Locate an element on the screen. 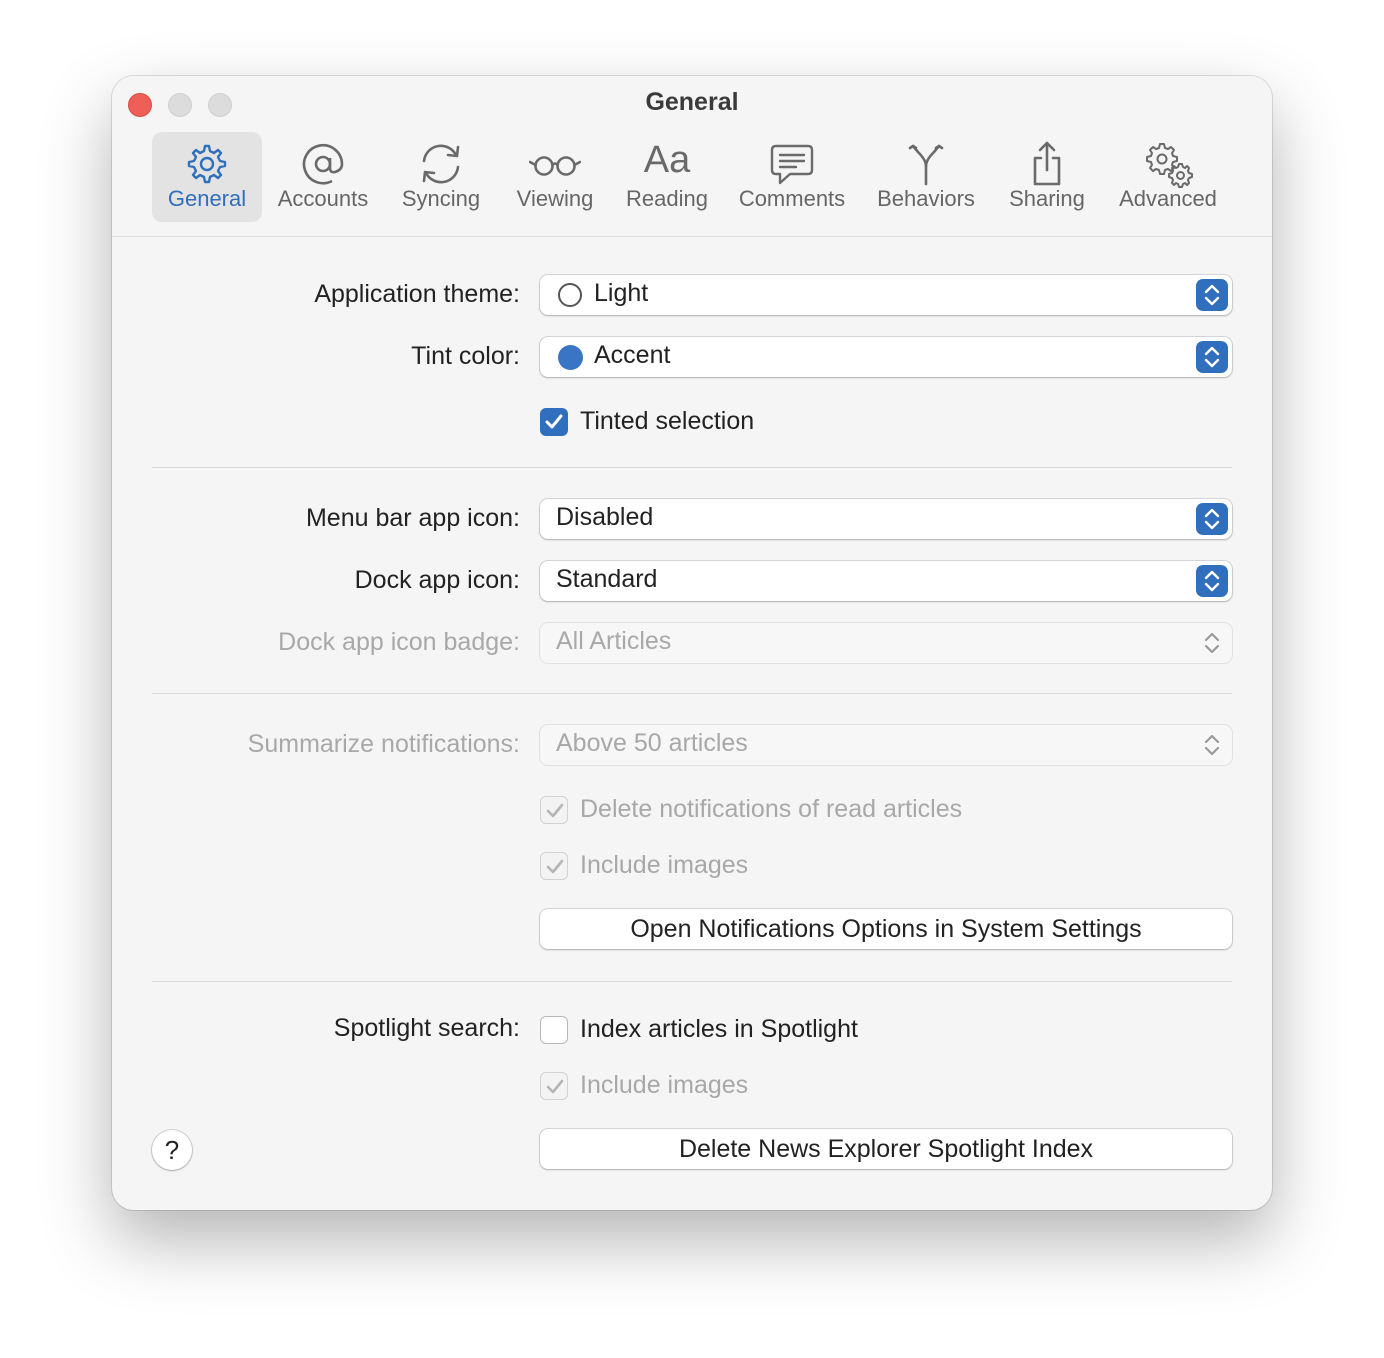  glasses-icon is located at coordinates (555, 164).